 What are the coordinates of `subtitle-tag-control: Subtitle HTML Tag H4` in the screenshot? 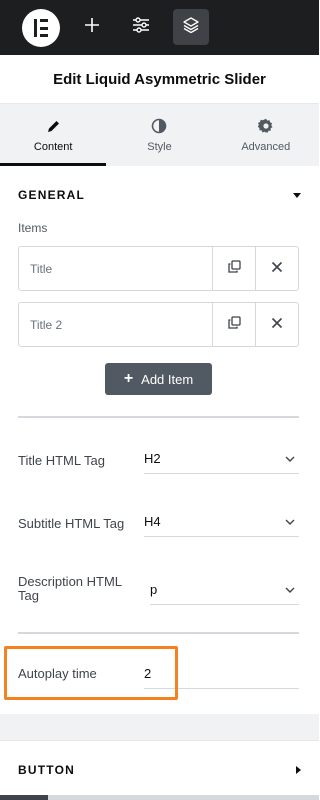 It's located at (158, 527).